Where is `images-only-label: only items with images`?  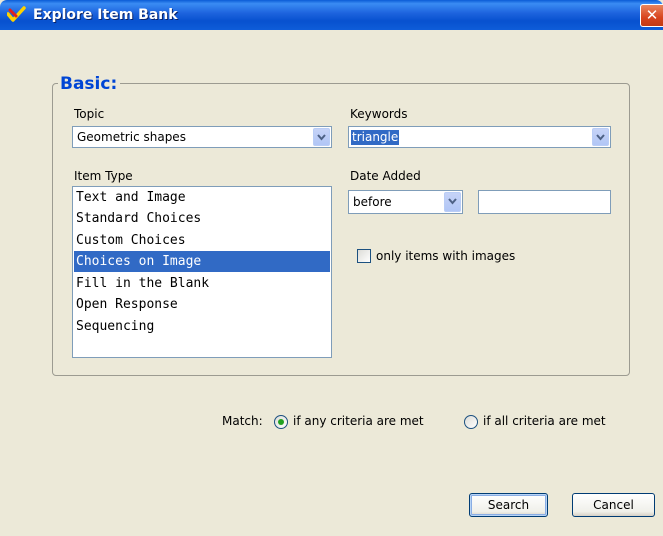 images-only-label: only items with images is located at coordinates (445, 256).